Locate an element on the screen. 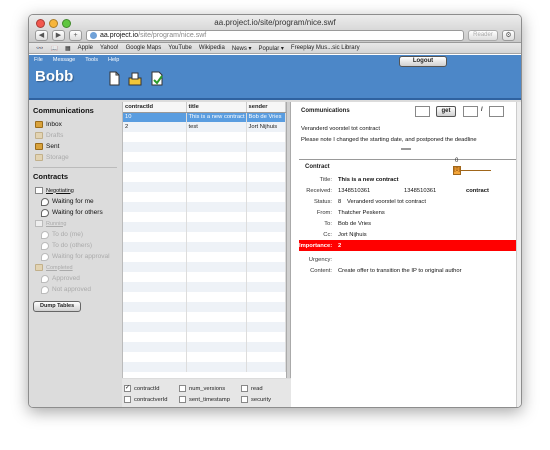 This screenshot has height=450, width=550. splitter-handle is located at coordinates (406, 149).